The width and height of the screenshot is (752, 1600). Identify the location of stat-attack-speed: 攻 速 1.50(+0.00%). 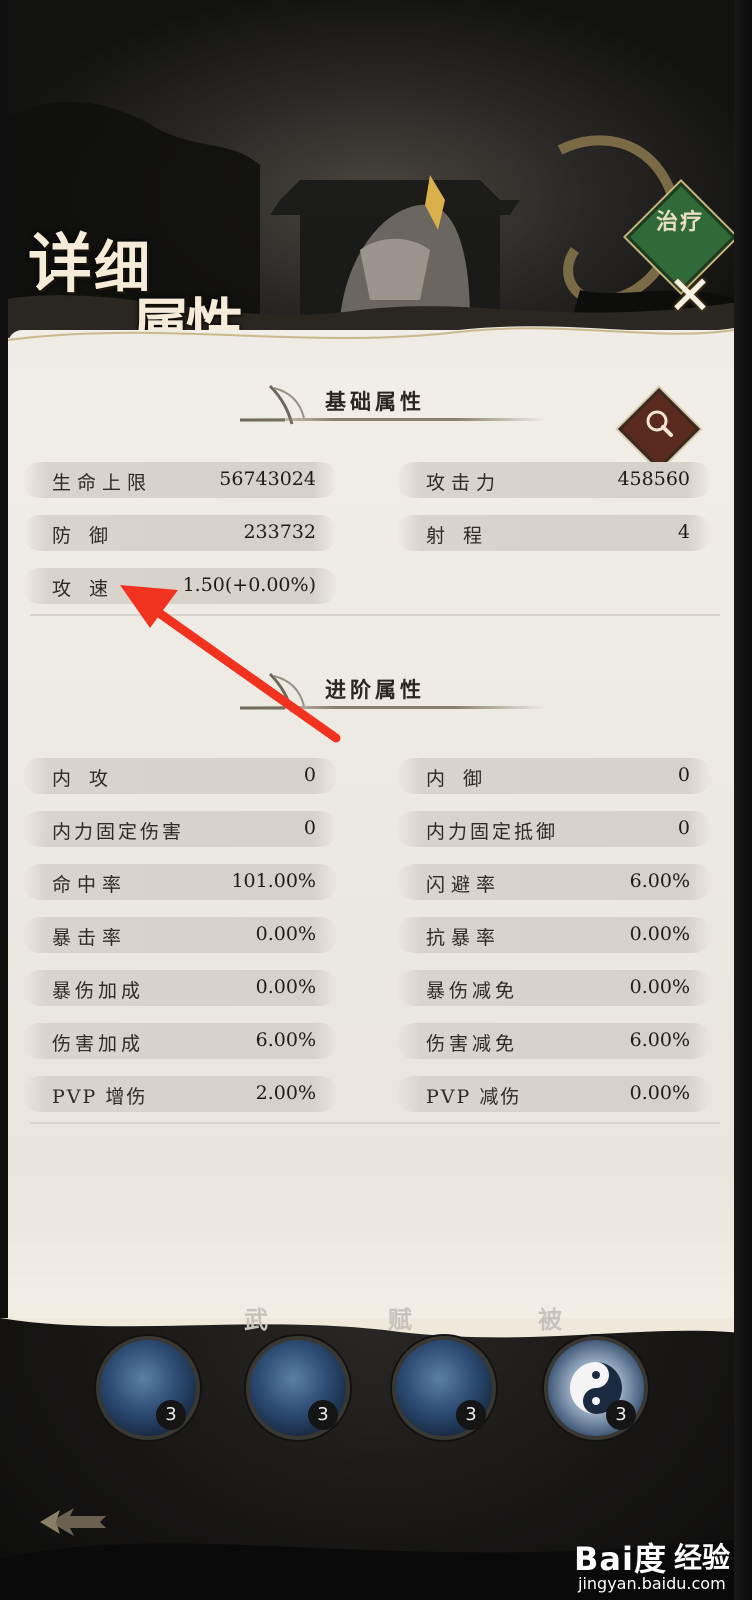
(180, 586).